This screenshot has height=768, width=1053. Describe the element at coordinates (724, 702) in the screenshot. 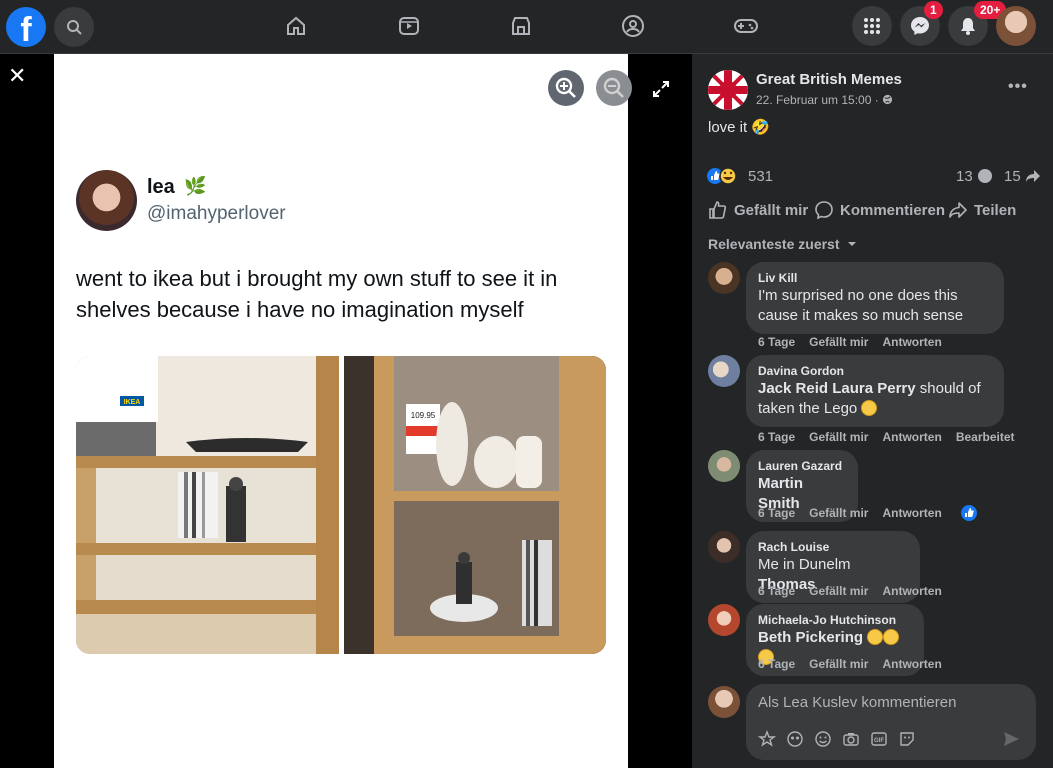

I see `composer-avatar` at that location.